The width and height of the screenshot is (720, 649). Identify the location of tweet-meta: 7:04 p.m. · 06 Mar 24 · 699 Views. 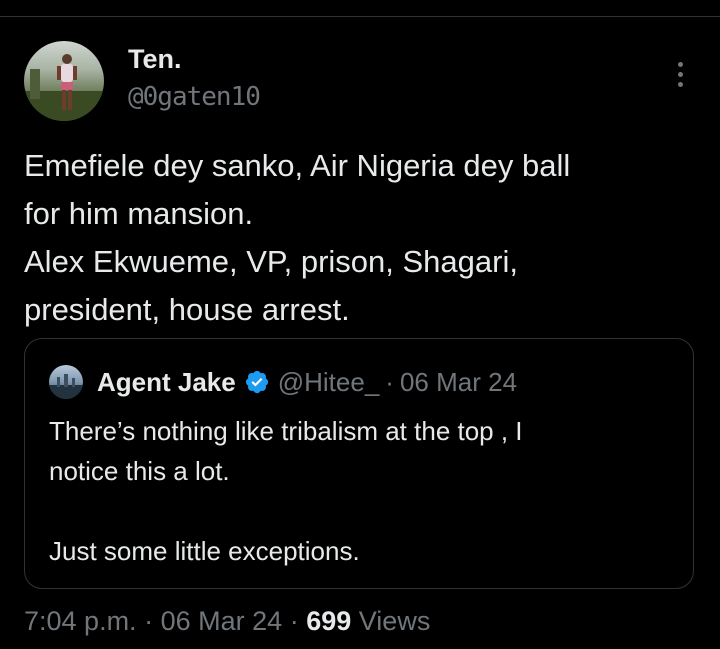
(227, 621).